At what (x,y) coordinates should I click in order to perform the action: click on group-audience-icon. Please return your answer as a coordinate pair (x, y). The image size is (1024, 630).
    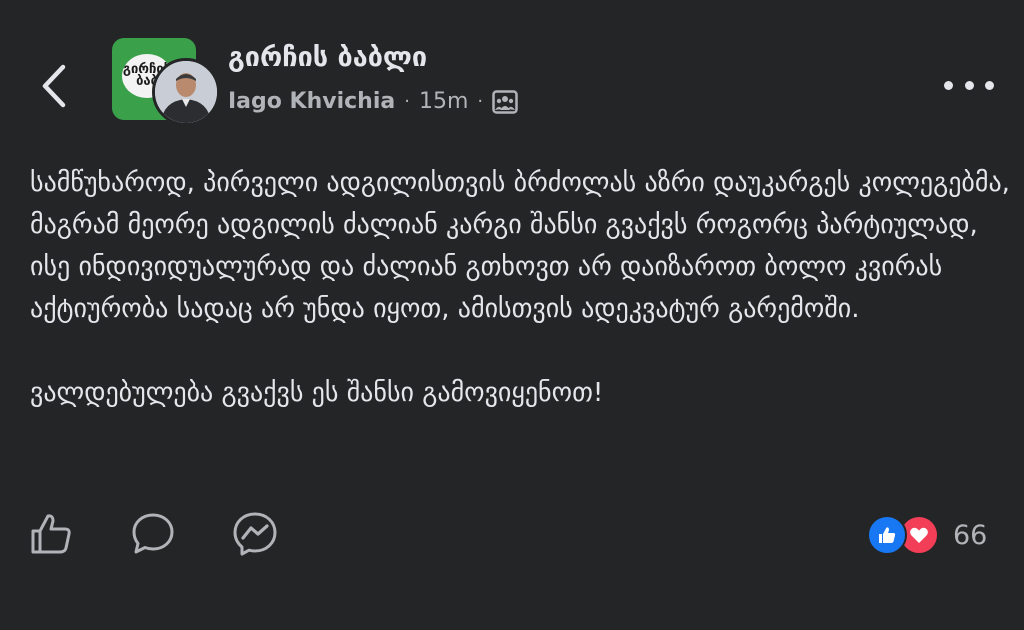
    Looking at the image, I should click on (505, 101).